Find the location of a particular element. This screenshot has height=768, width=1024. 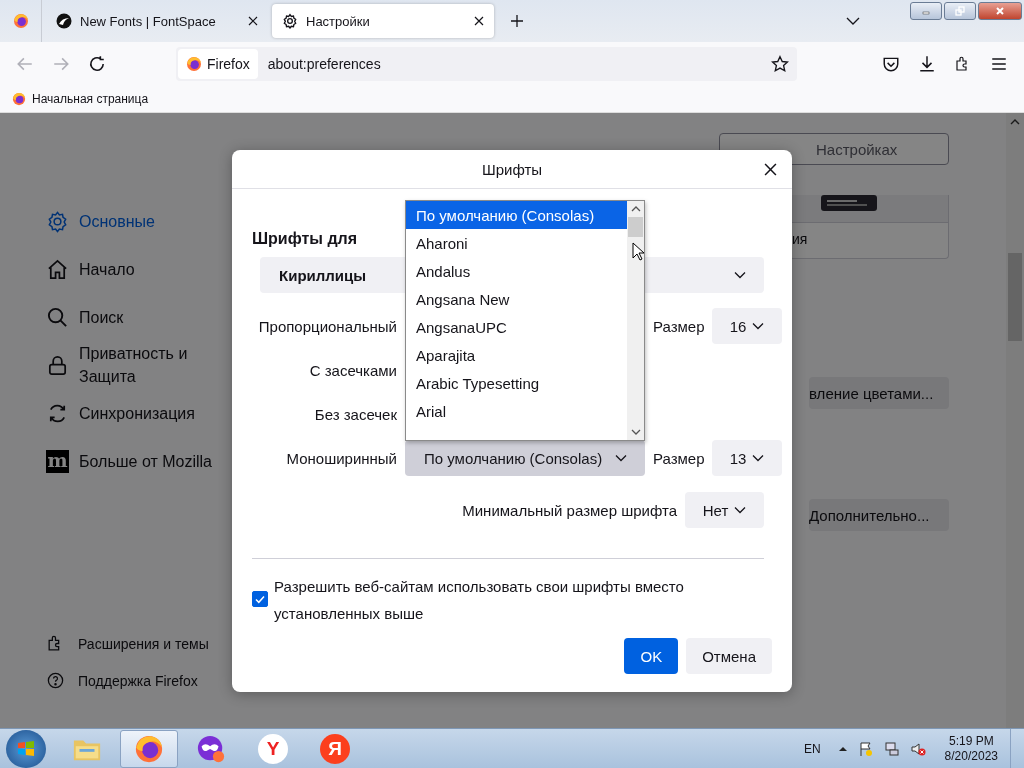

font-label: Моноширинный is located at coordinates (341, 458).